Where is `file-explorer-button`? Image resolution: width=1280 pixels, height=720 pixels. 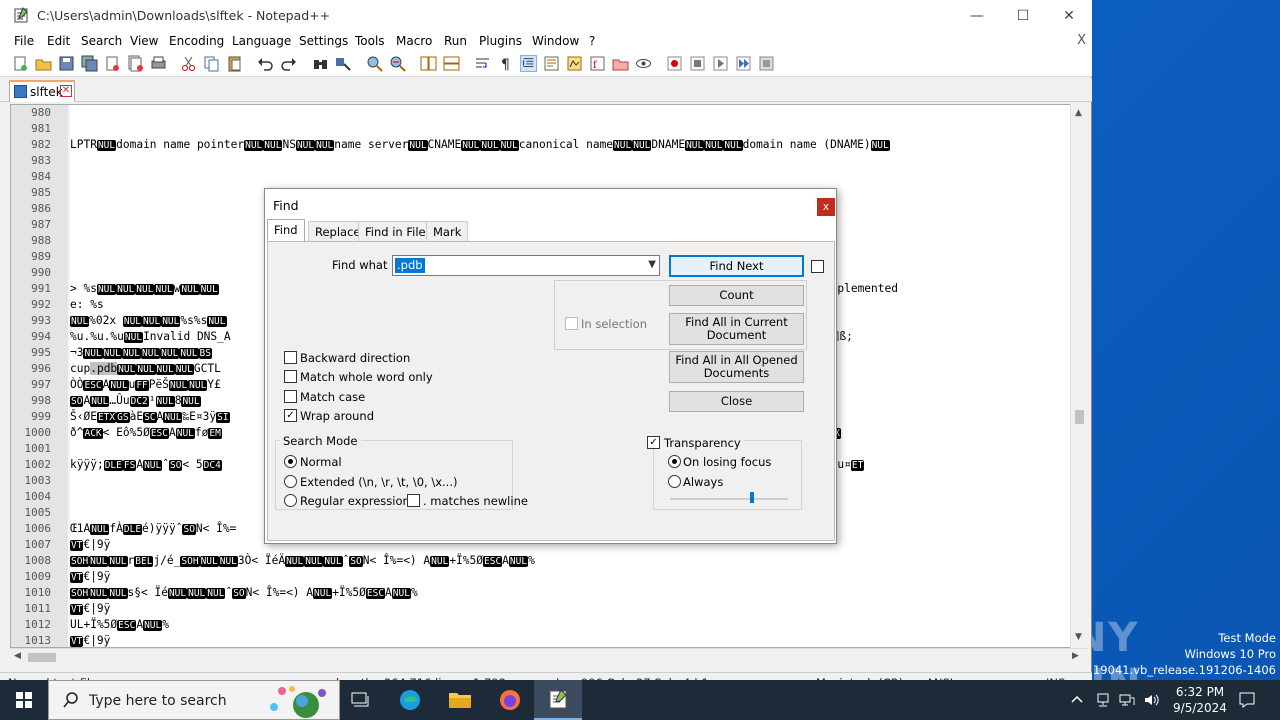 file-explorer-button is located at coordinates (460, 700).